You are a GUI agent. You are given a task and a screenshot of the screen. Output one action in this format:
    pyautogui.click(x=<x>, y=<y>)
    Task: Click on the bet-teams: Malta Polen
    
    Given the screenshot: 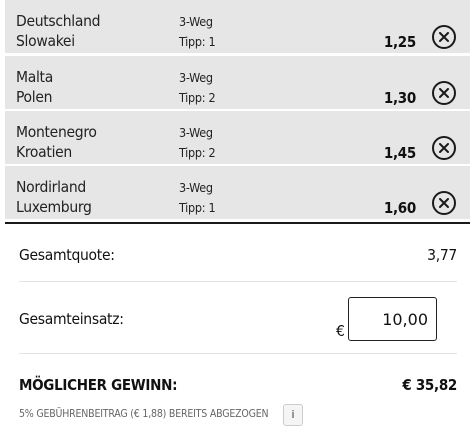 What is the action you would take?
    pyautogui.click(x=34, y=87)
    